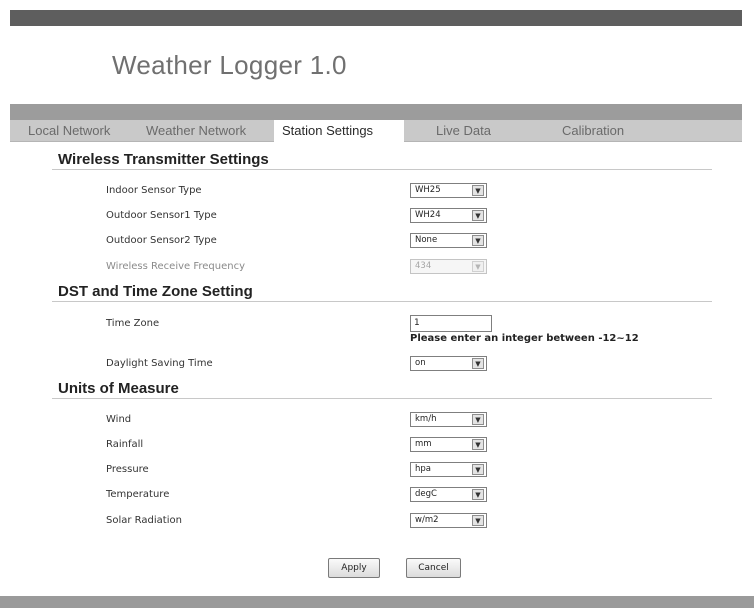 The image size is (754, 608). I want to click on time-zone-hint: Please enter an integer between -12~12, so click(524, 338).